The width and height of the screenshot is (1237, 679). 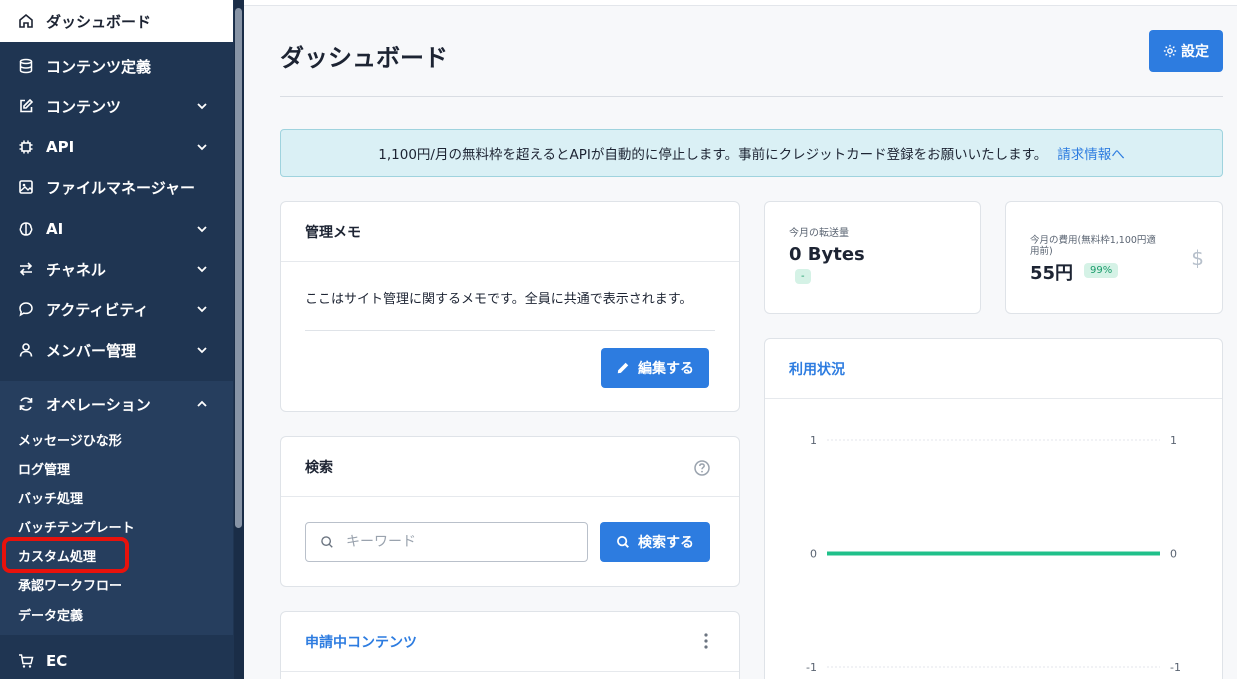 What do you see at coordinates (50, 497) in the screenshot?
I see `sidebar-subitem-batch-processing: バッチ処理` at bounding box center [50, 497].